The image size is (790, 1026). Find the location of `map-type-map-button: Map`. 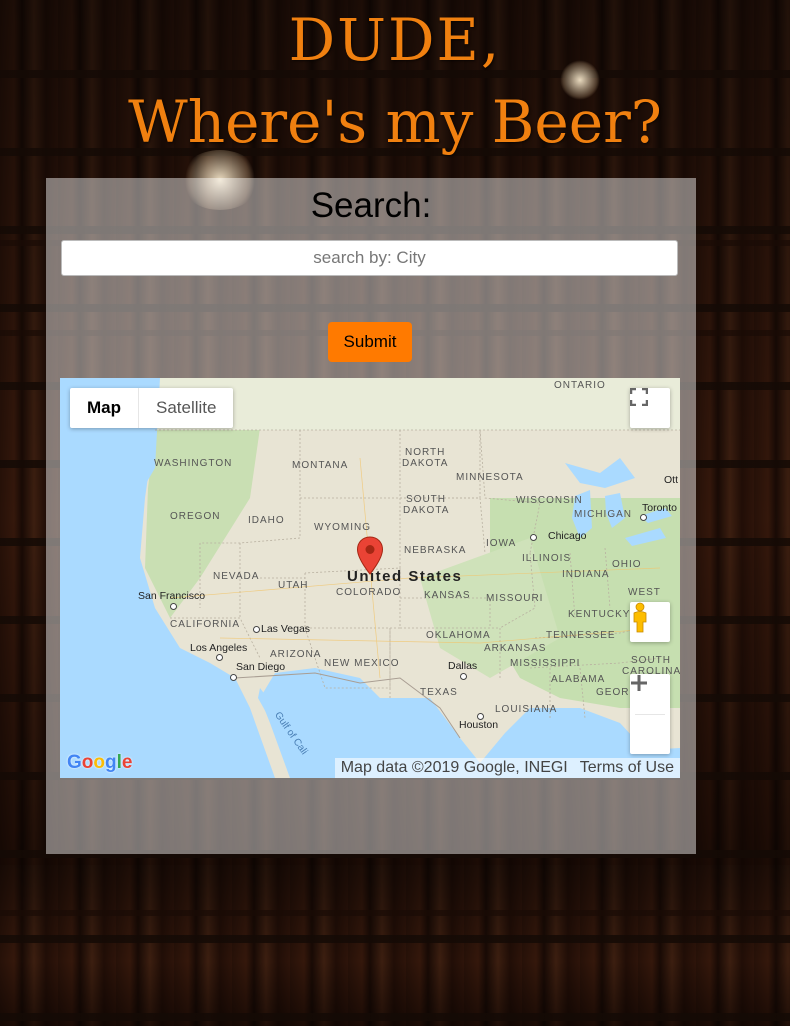

map-type-map-button: Map is located at coordinates (104, 408).